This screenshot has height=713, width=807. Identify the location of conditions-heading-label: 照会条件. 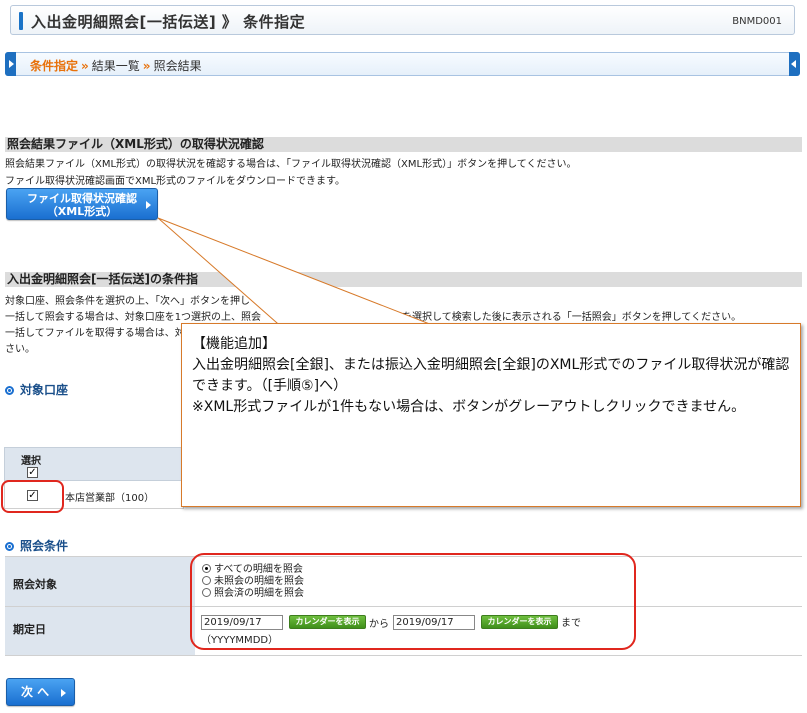
(44, 546).